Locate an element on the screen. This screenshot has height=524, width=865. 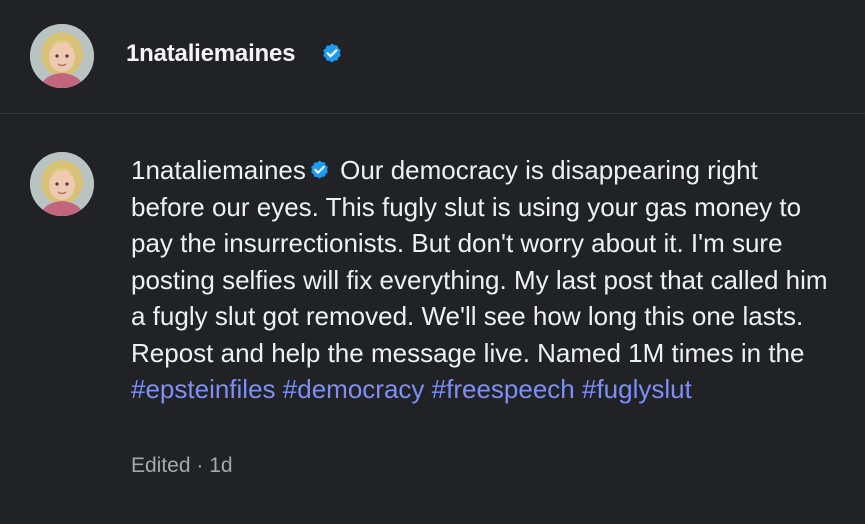
profile-avatar is located at coordinates (62, 56).